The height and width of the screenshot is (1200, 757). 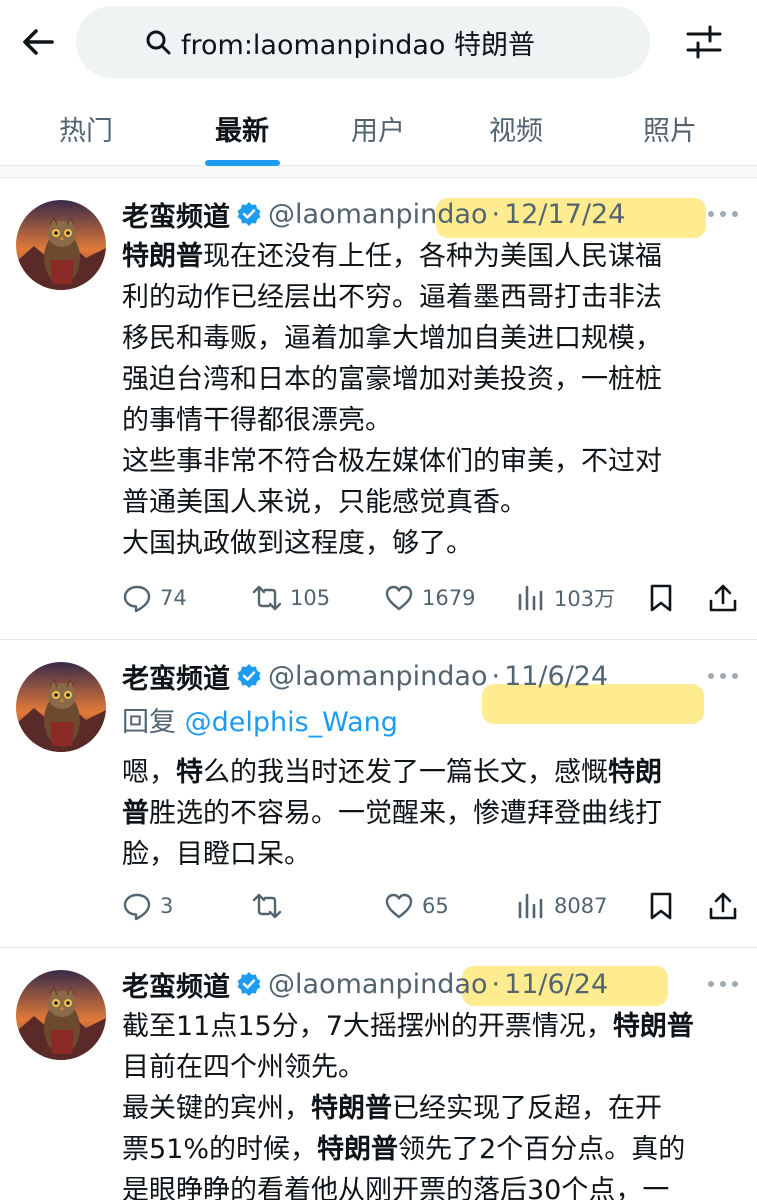 I want to click on keyword-highlight: 普, so click(x=135, y=813).